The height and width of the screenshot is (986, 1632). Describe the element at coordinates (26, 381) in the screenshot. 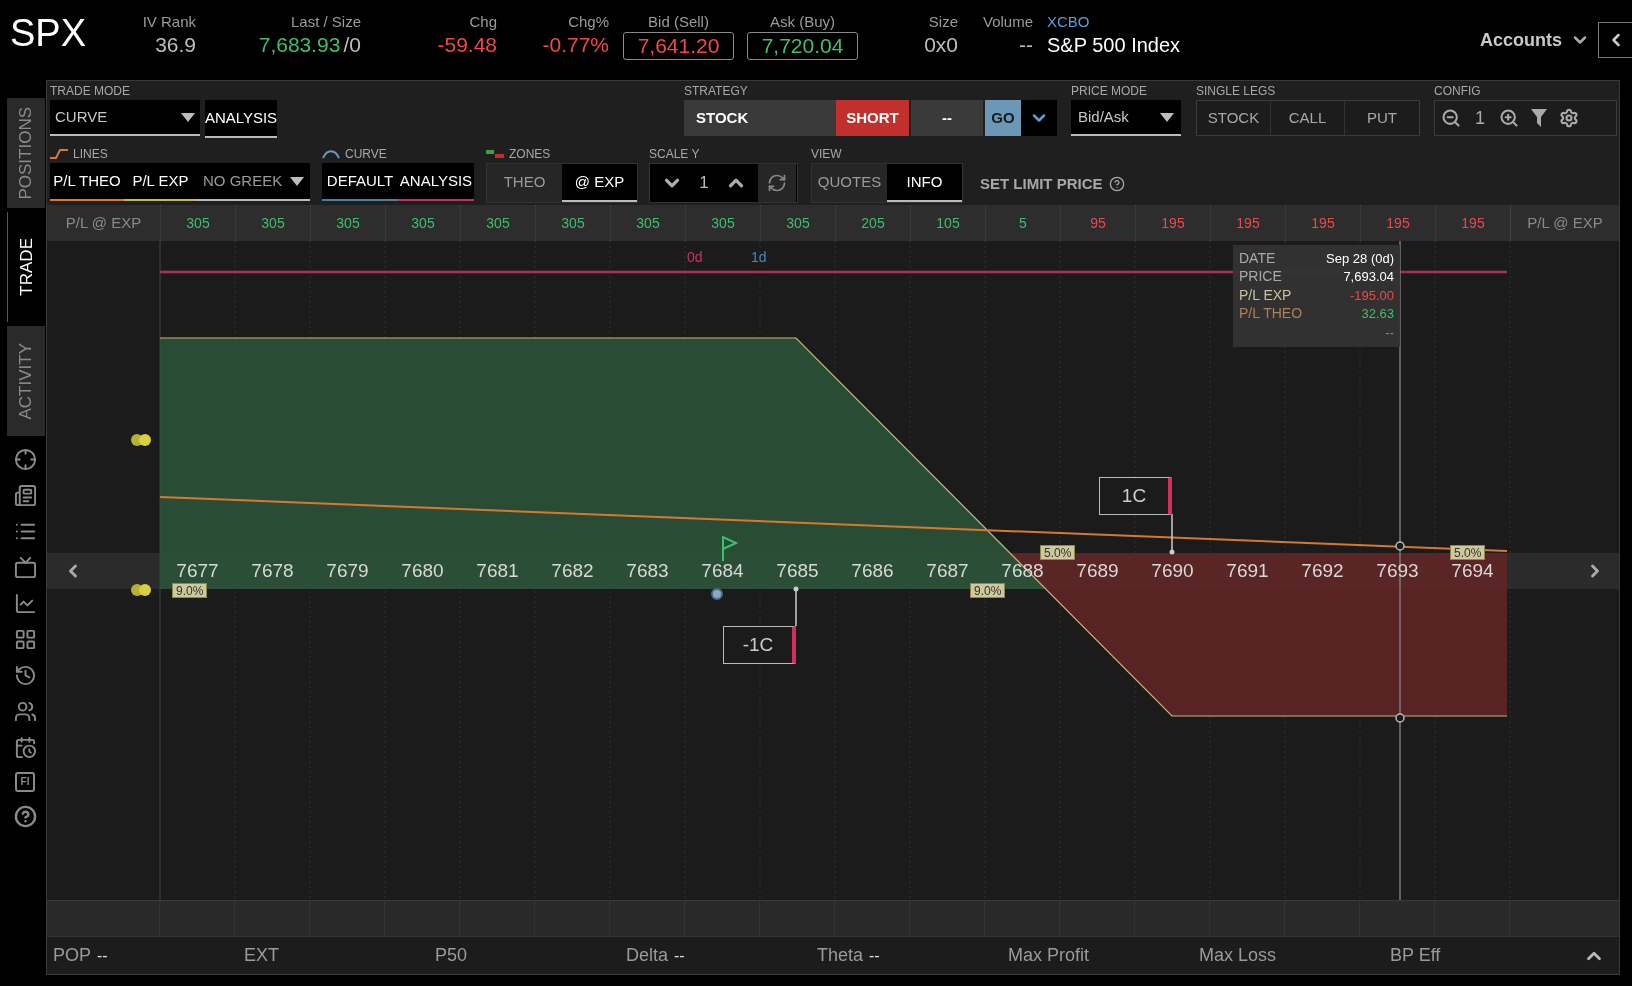

I see `side-tab: ACTIVITY` at that location.